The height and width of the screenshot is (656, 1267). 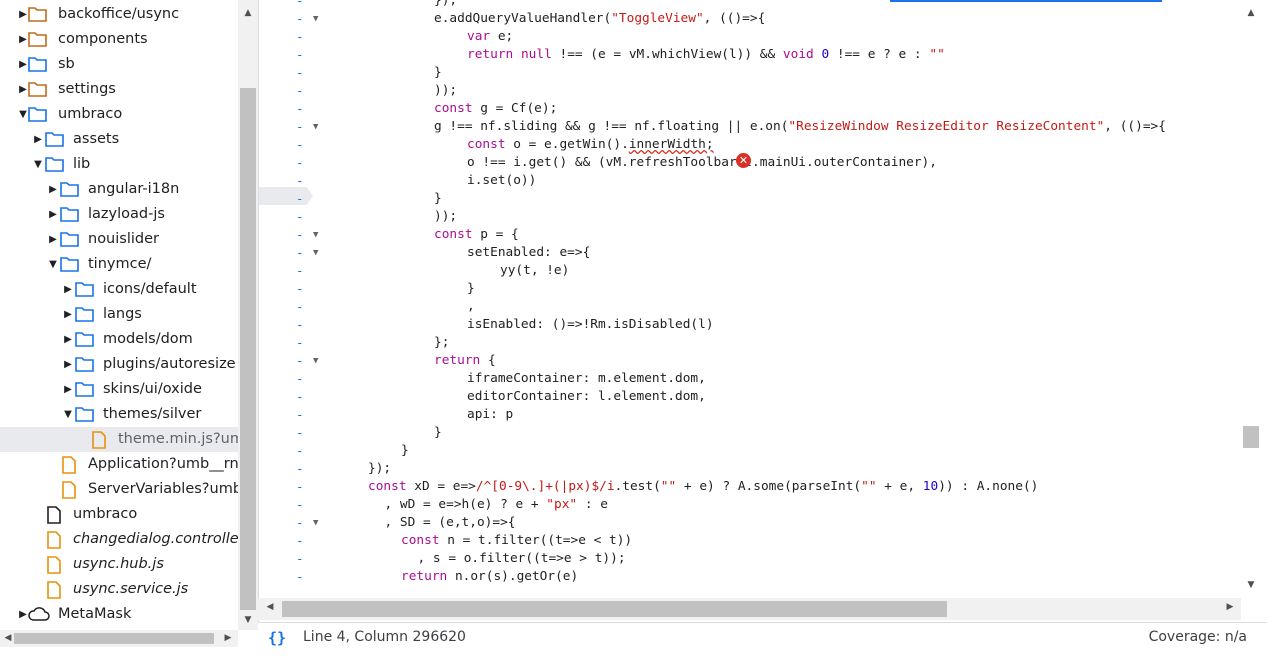 I want to click on tree-item: ▼ lib, so click(x=119, y=164).